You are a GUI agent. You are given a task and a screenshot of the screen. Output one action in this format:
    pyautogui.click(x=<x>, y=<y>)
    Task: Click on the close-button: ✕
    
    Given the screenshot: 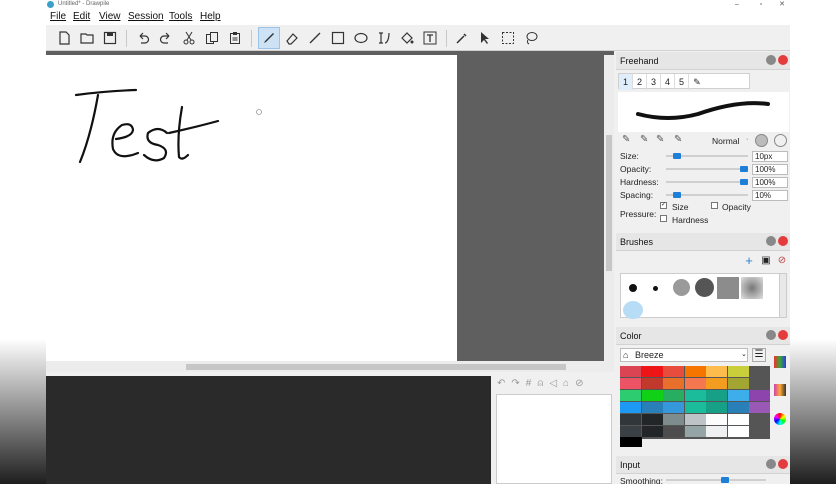 What is the action you would take?
    pyautogui.click(x=781, y=5)
    